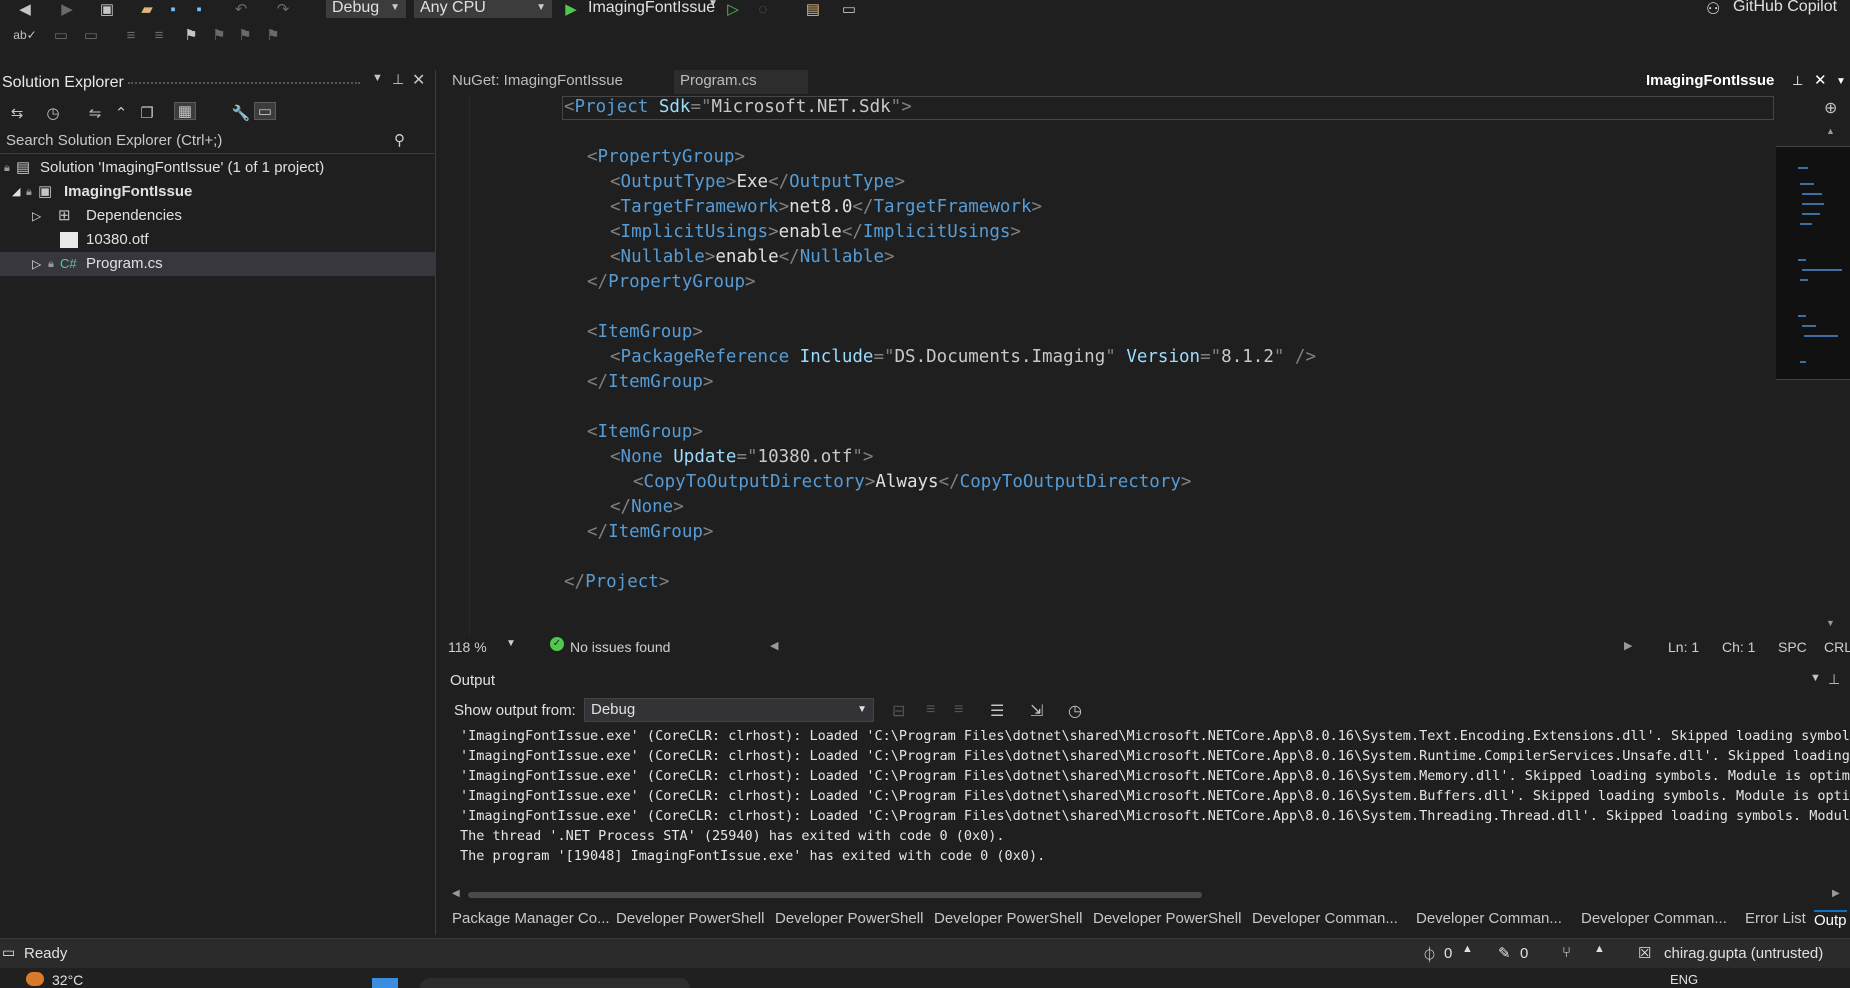  What do you see at coordinates (849, 9) in the screenshot?
I see `layout-icon: ▭` at bounding box center [849, 9].